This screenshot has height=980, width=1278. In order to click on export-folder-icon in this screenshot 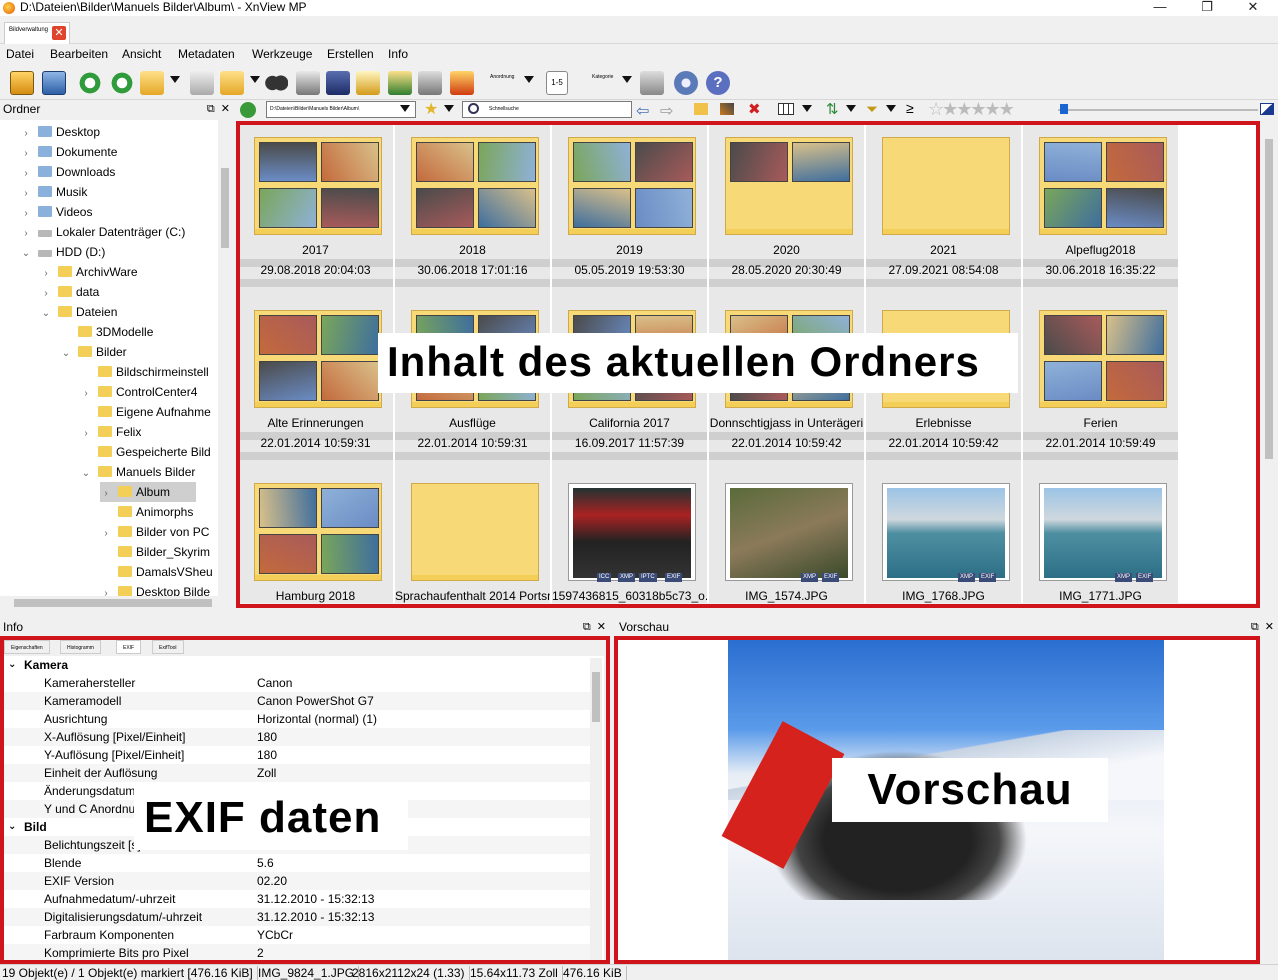, I will do `click(232, 83)`.